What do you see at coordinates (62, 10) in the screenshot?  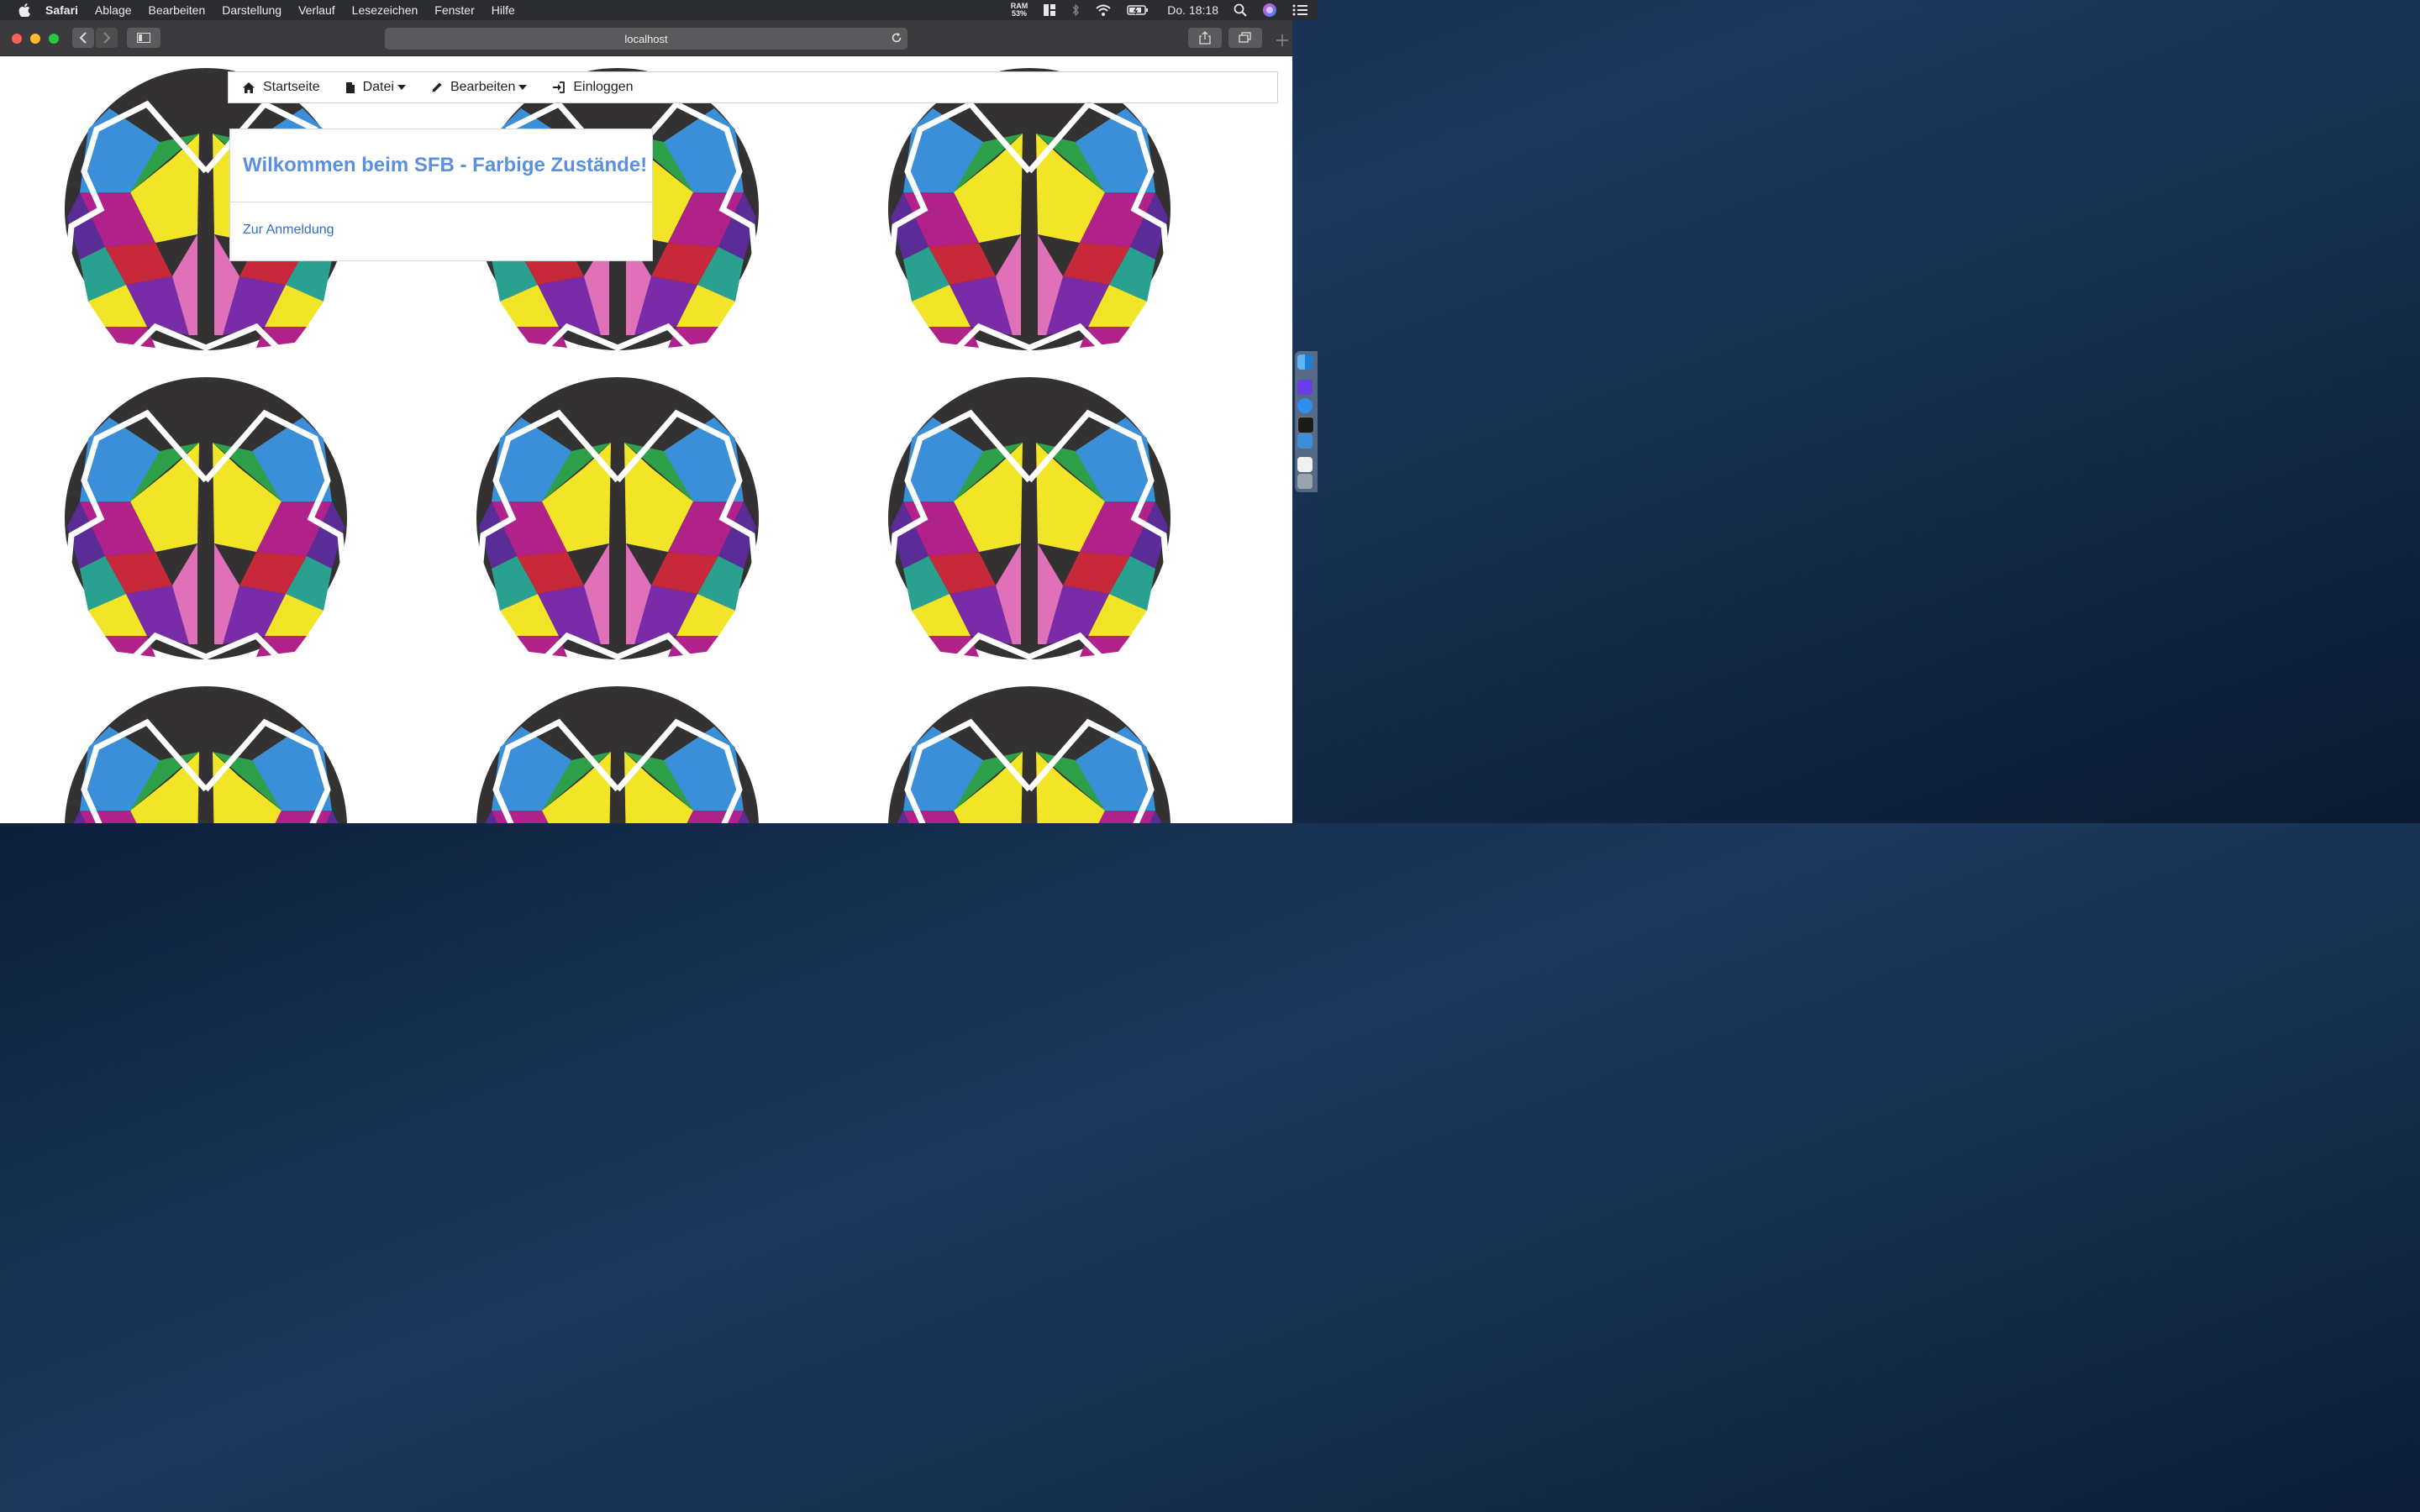 I see `menu-app-name: Safari` at bounding box center [62, 10].